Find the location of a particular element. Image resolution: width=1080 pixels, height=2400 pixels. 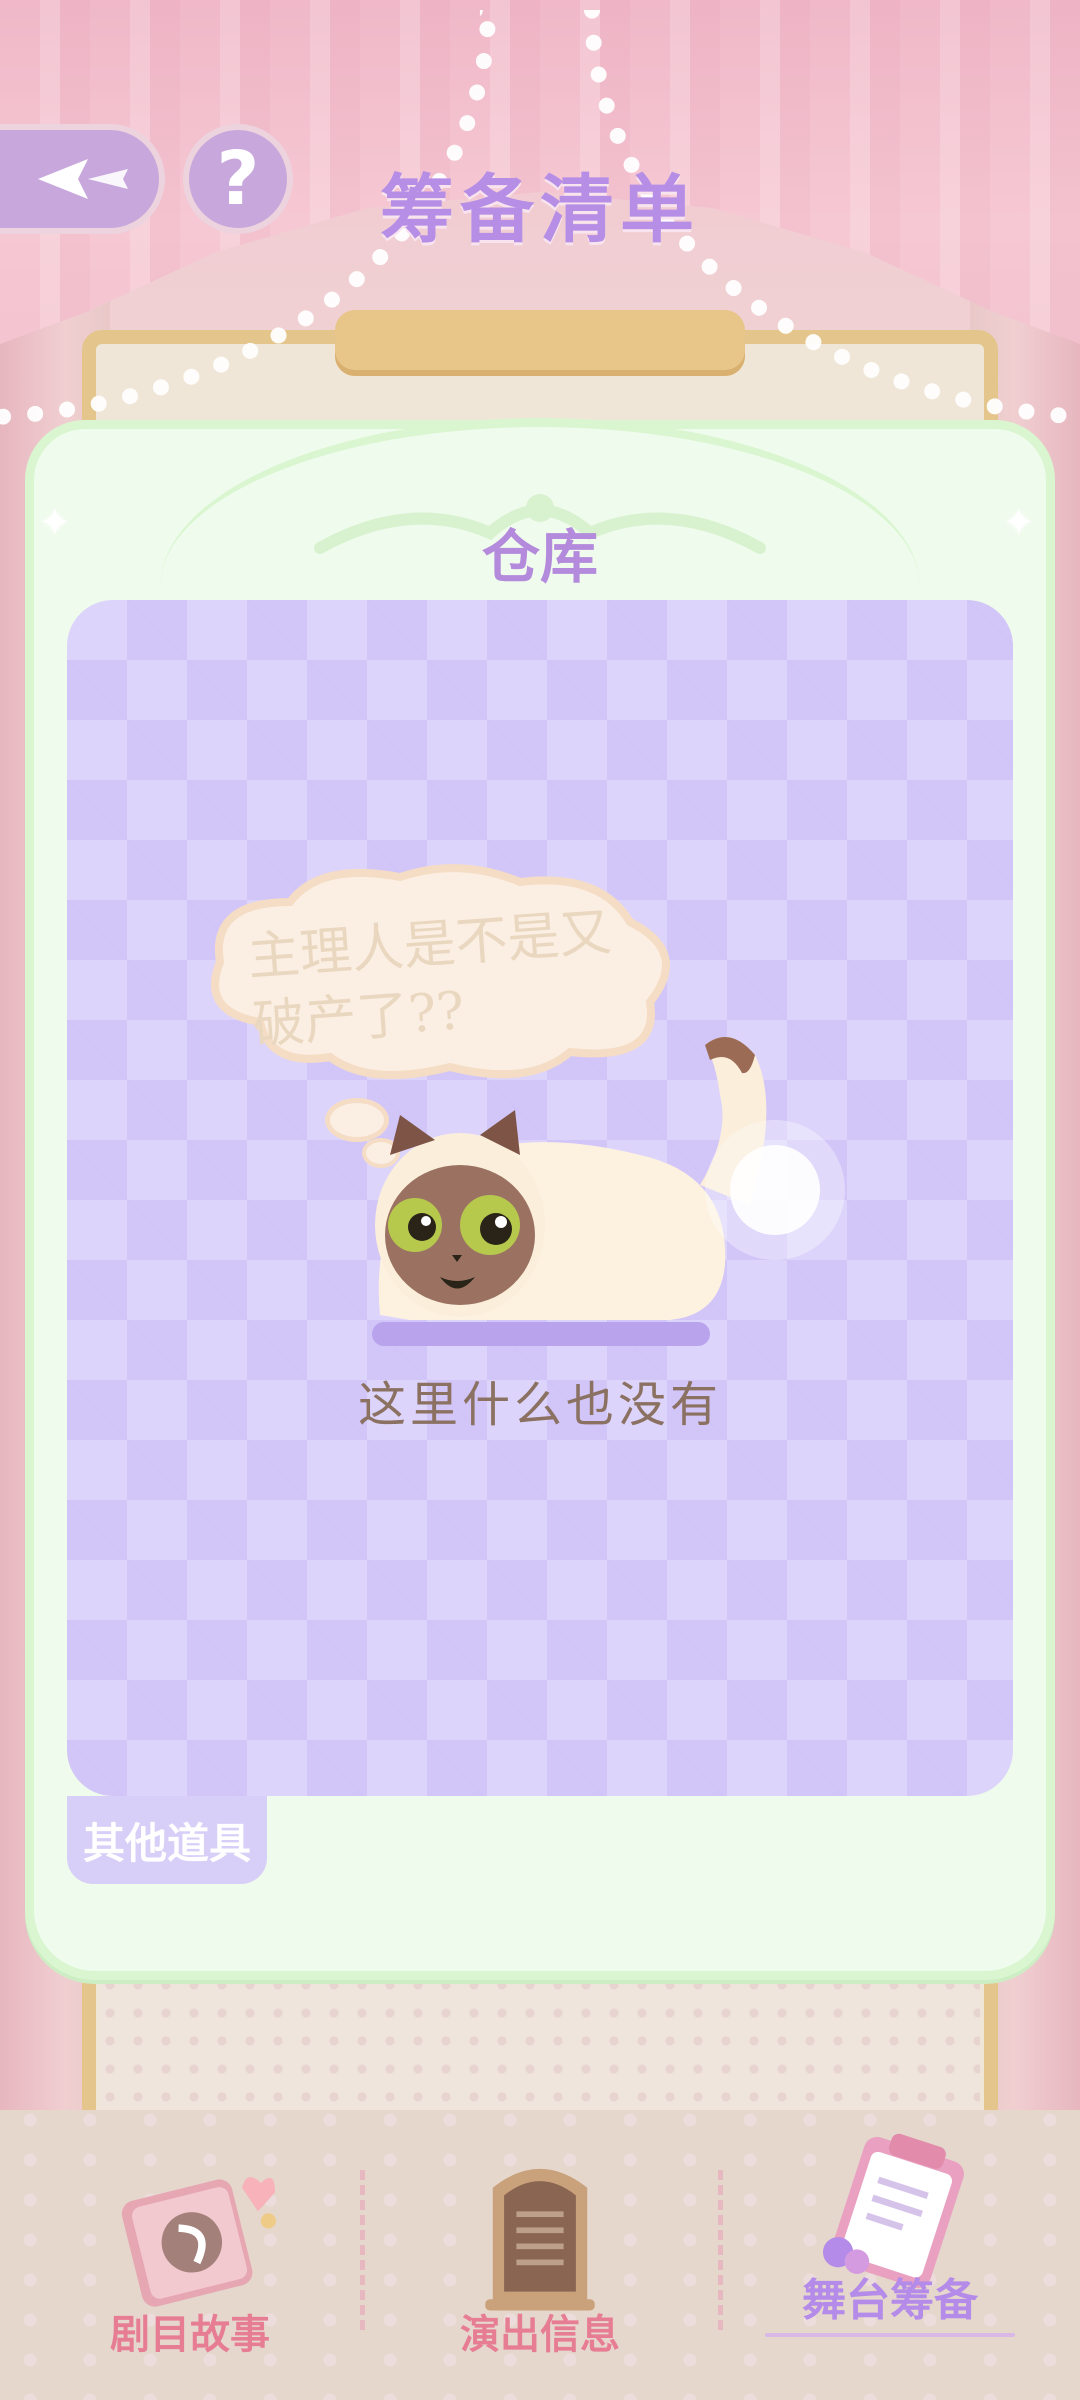

wardrobe-crest is located at coordinates (540, 343).